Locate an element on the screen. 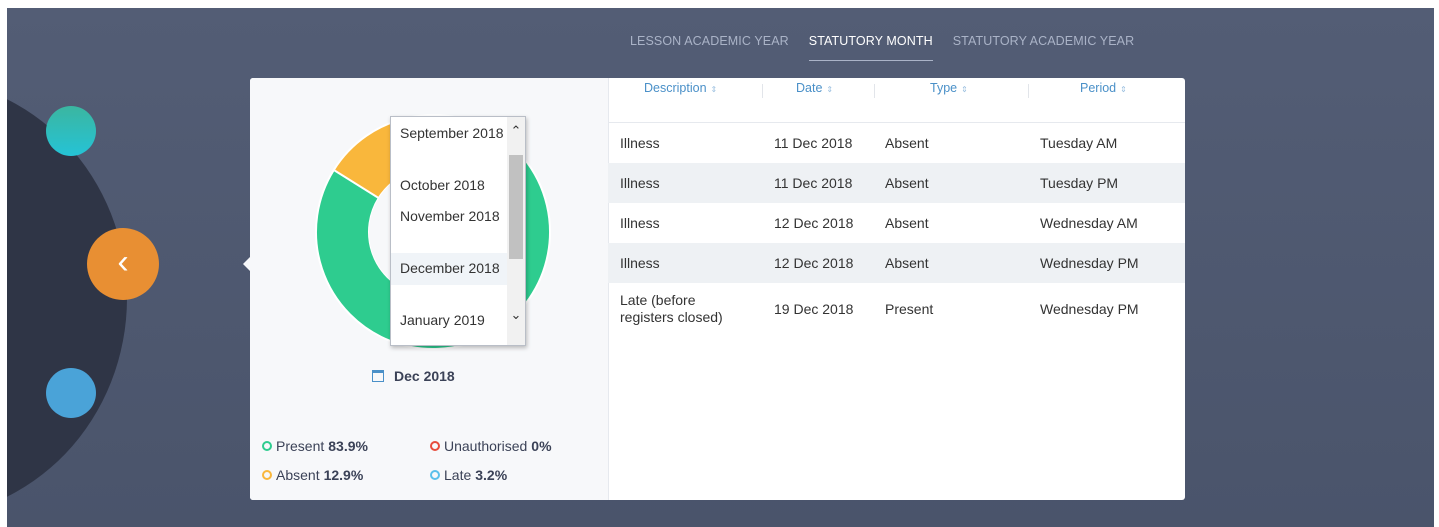 The width and height of the screenshot is (1439, 527). table-row: Illness 11 Dec 2018 Absent Tuesday PM is located at coordinates (896, 183).